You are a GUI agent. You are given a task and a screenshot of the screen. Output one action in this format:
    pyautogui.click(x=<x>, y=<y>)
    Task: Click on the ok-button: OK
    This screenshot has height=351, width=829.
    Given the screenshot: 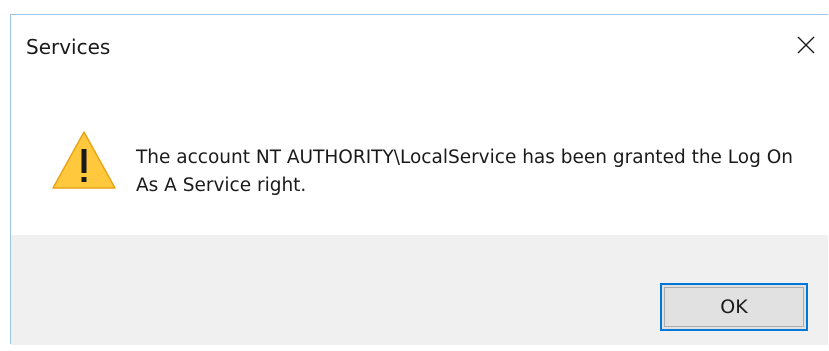 What is the action you would take?
    pyautogui.click(x=734, y=307)
    